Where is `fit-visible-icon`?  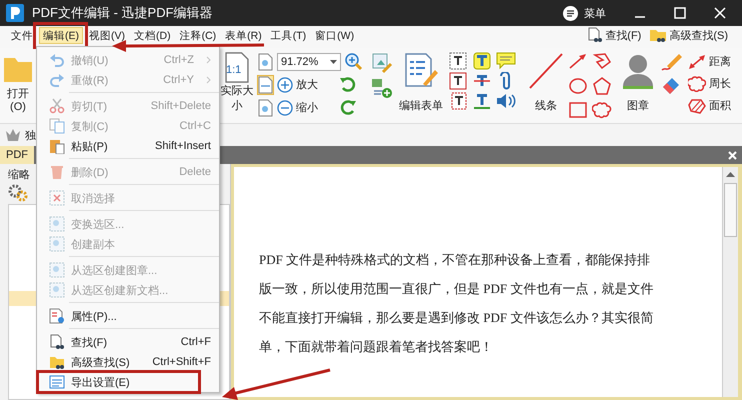 fit-visible-icon is located at coordinates (265, 107).